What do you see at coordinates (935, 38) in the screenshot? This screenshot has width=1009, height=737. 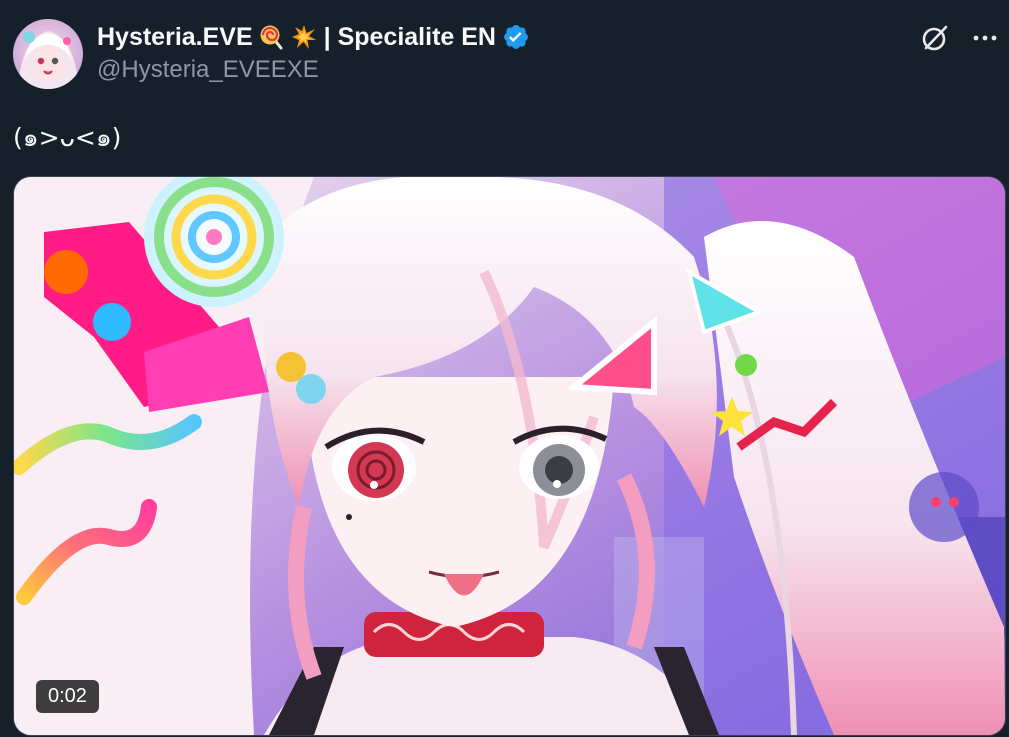 I see `grok-icon` at bounding box center [935, 38].